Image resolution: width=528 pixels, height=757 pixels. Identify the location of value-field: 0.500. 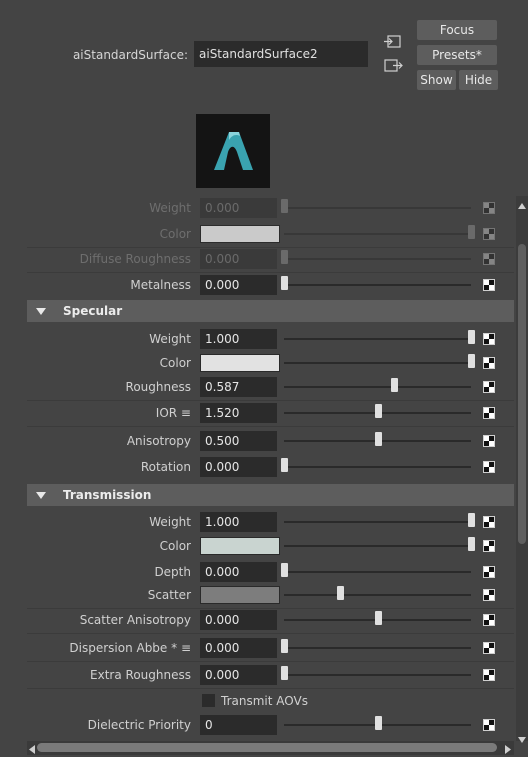
(238, 441).